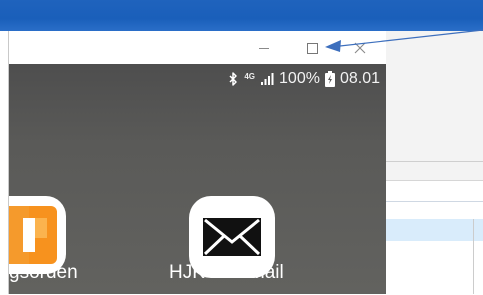  Describe the element at coordinates (197, 47) in the screenshot. I see `window-titlebar` at that location.